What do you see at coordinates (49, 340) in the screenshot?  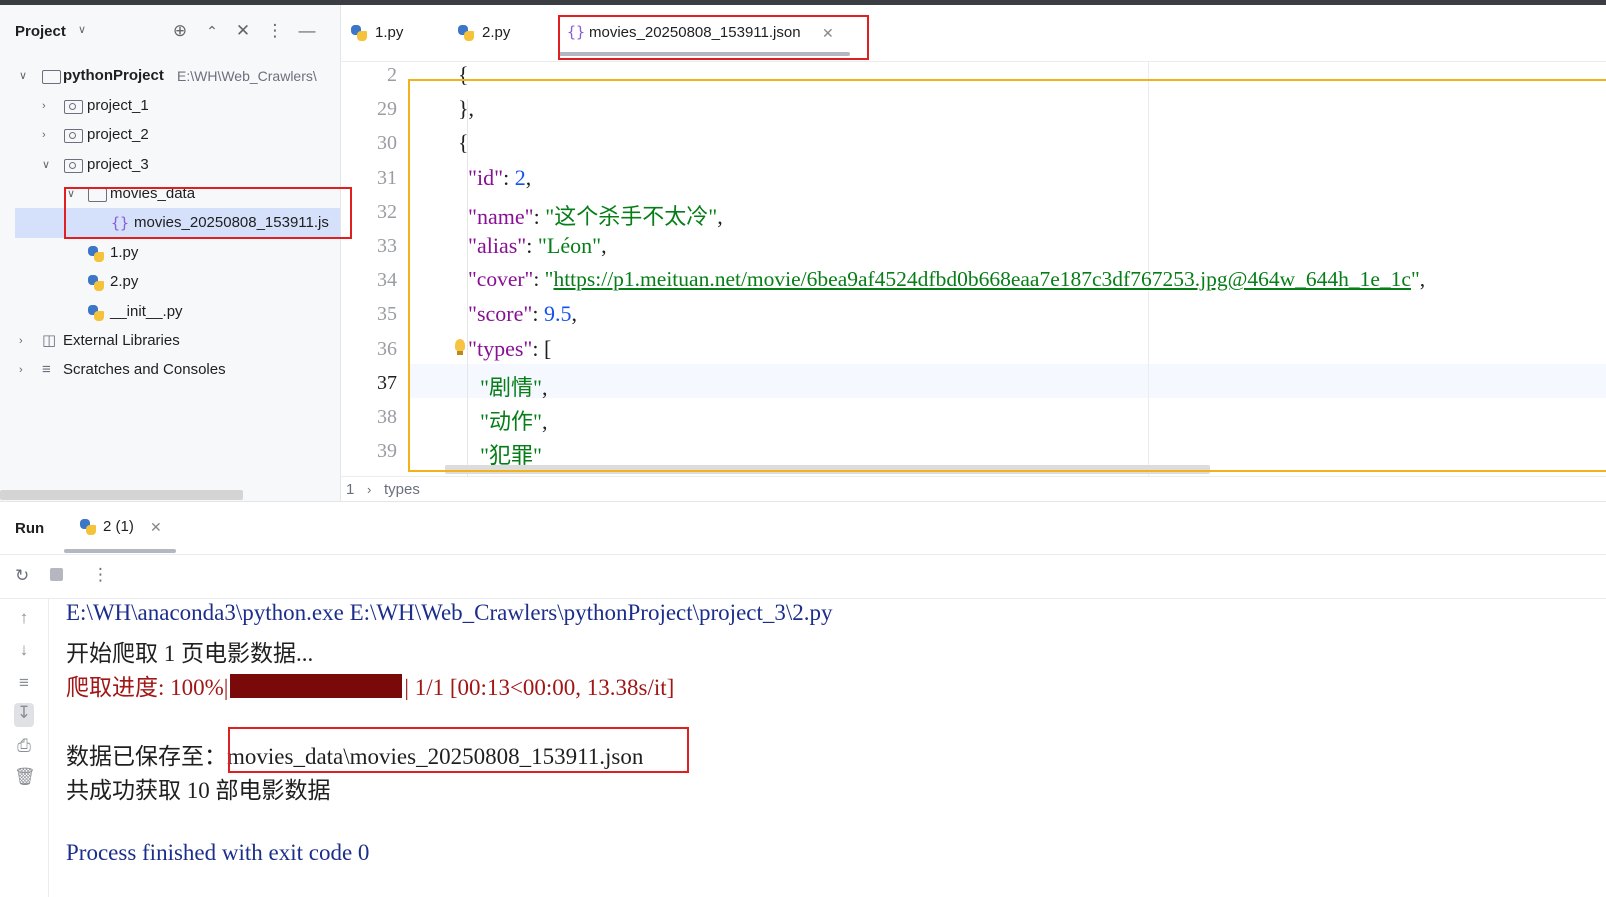 I see `library-icon: ◫` at bounding box center [49, 340].